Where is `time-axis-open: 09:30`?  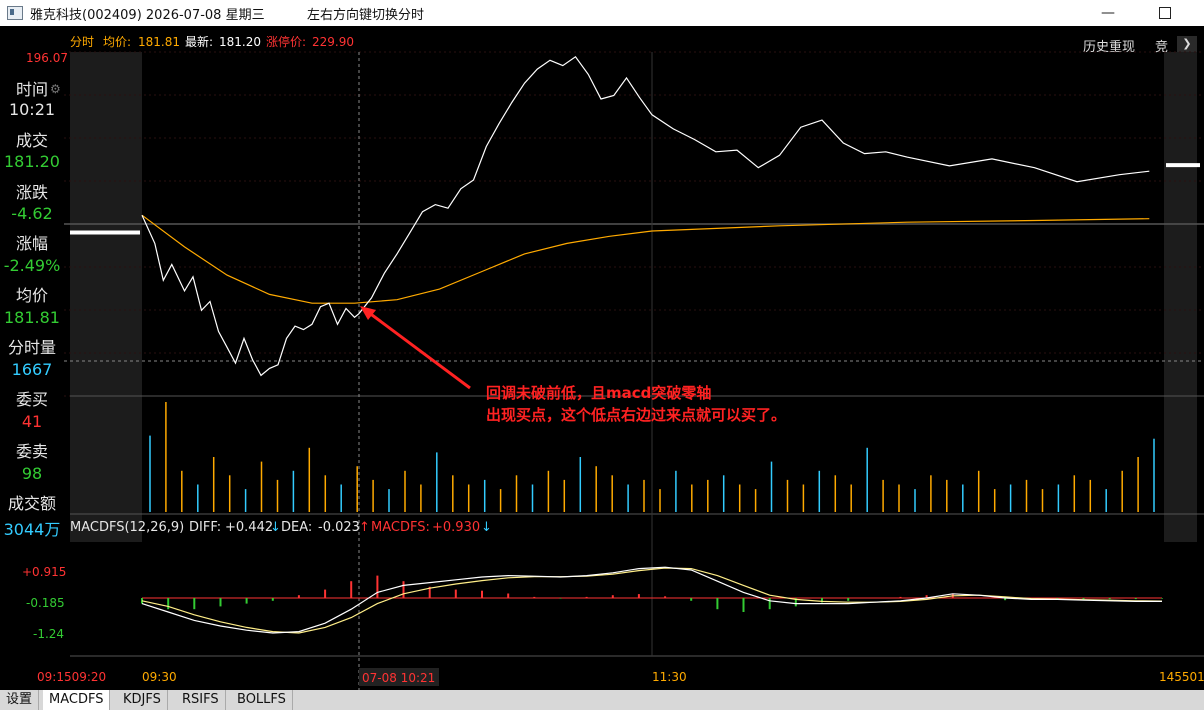 time-axis-open: 09:30 is located at coordinates (159, 677).